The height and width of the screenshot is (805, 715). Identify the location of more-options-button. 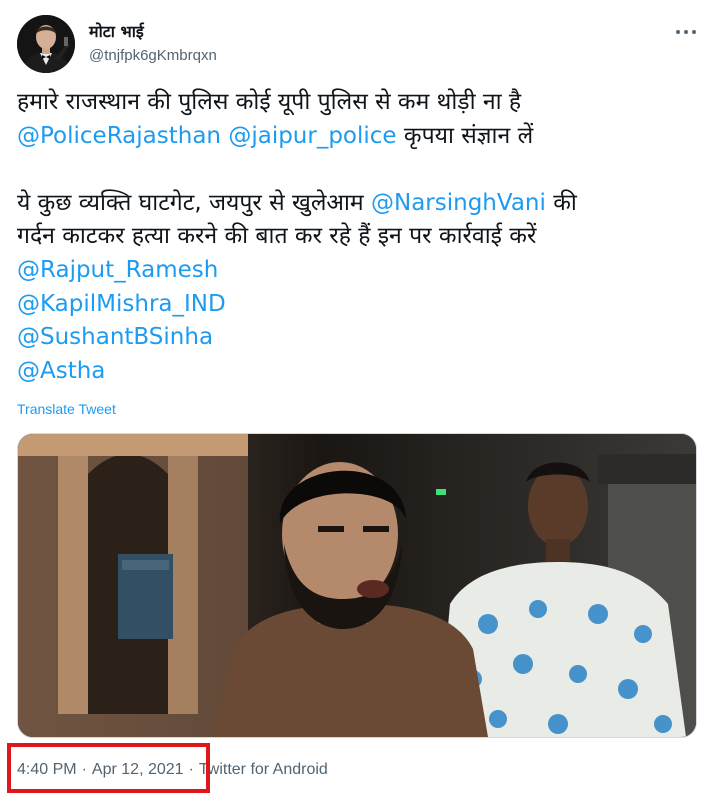
(686, 32).